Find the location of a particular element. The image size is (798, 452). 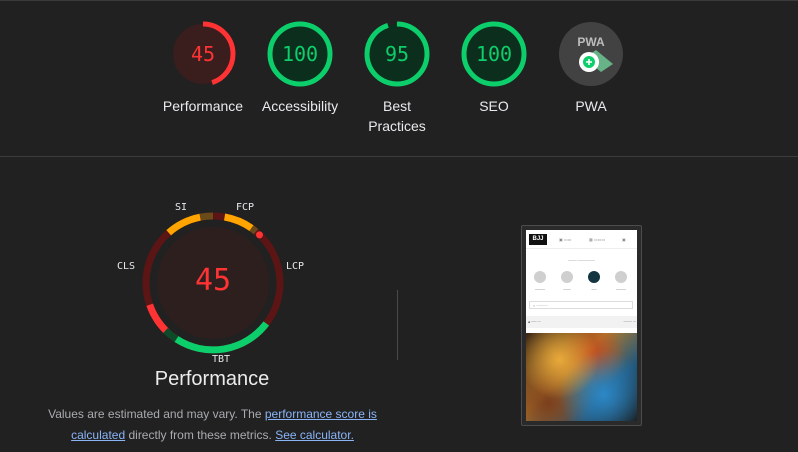

pwa-badge-icon: PWA is located at coordinates (591, 54).